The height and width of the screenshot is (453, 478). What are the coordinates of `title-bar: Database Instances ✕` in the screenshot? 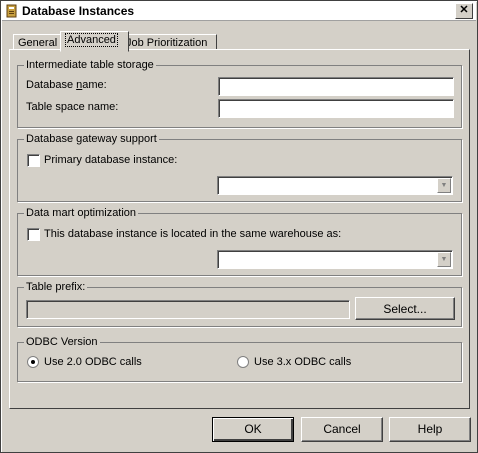 It's located at (239, 11).